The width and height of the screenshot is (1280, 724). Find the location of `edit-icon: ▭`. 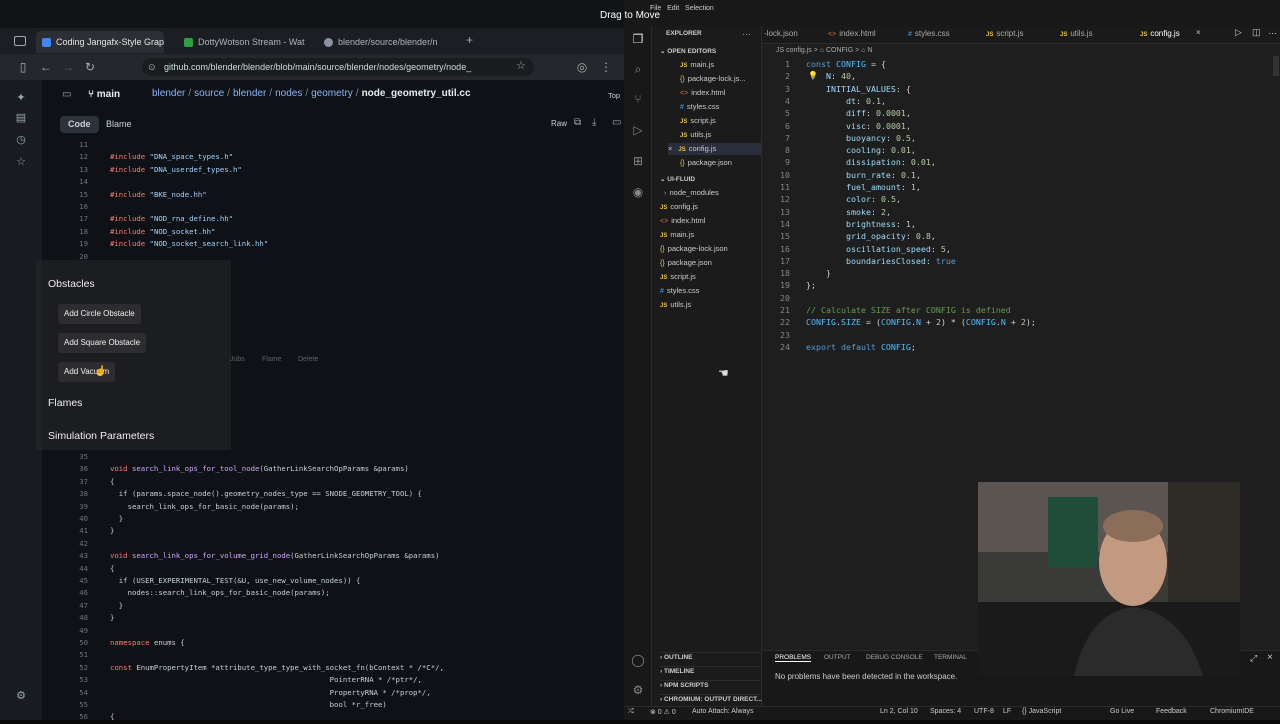

edit-icon: ▭ is located at coordinates (616, 122).